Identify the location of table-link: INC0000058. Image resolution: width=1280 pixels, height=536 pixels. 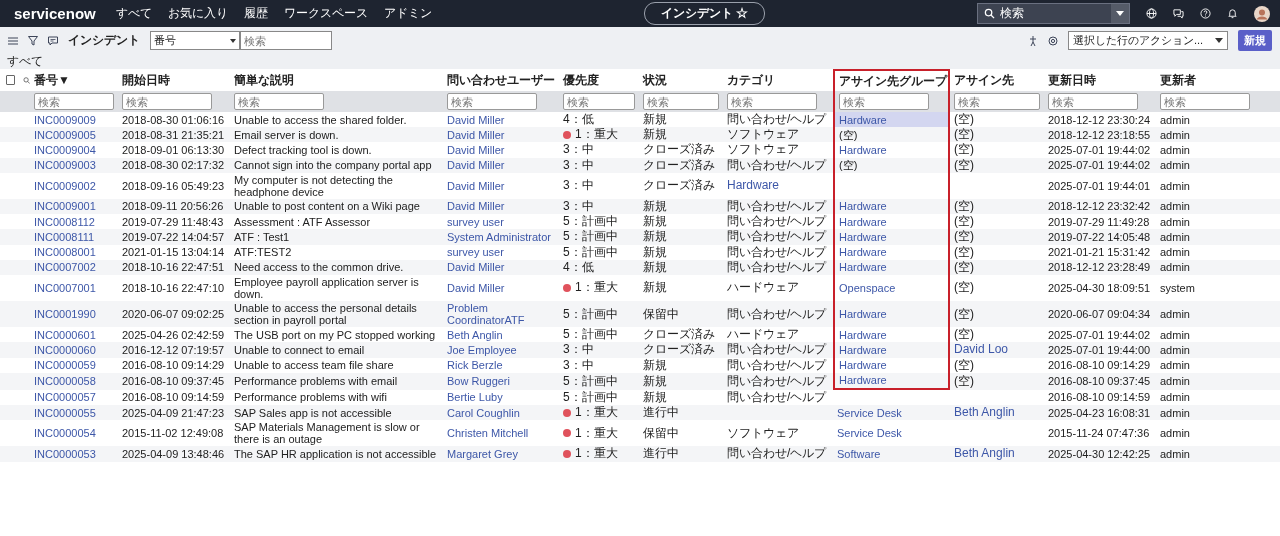
(74, 381).